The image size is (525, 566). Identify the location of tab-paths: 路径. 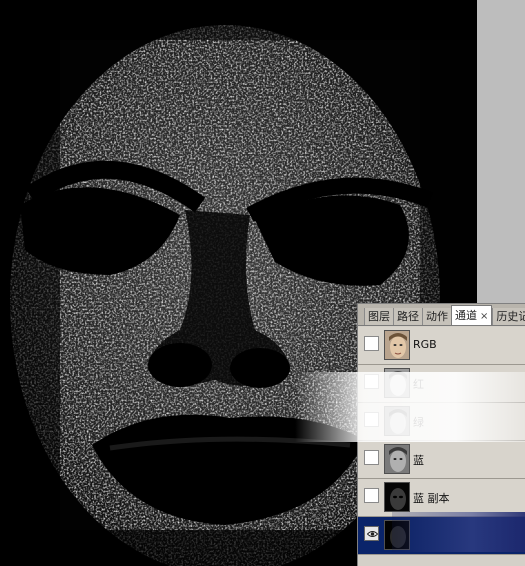
(407, 316).